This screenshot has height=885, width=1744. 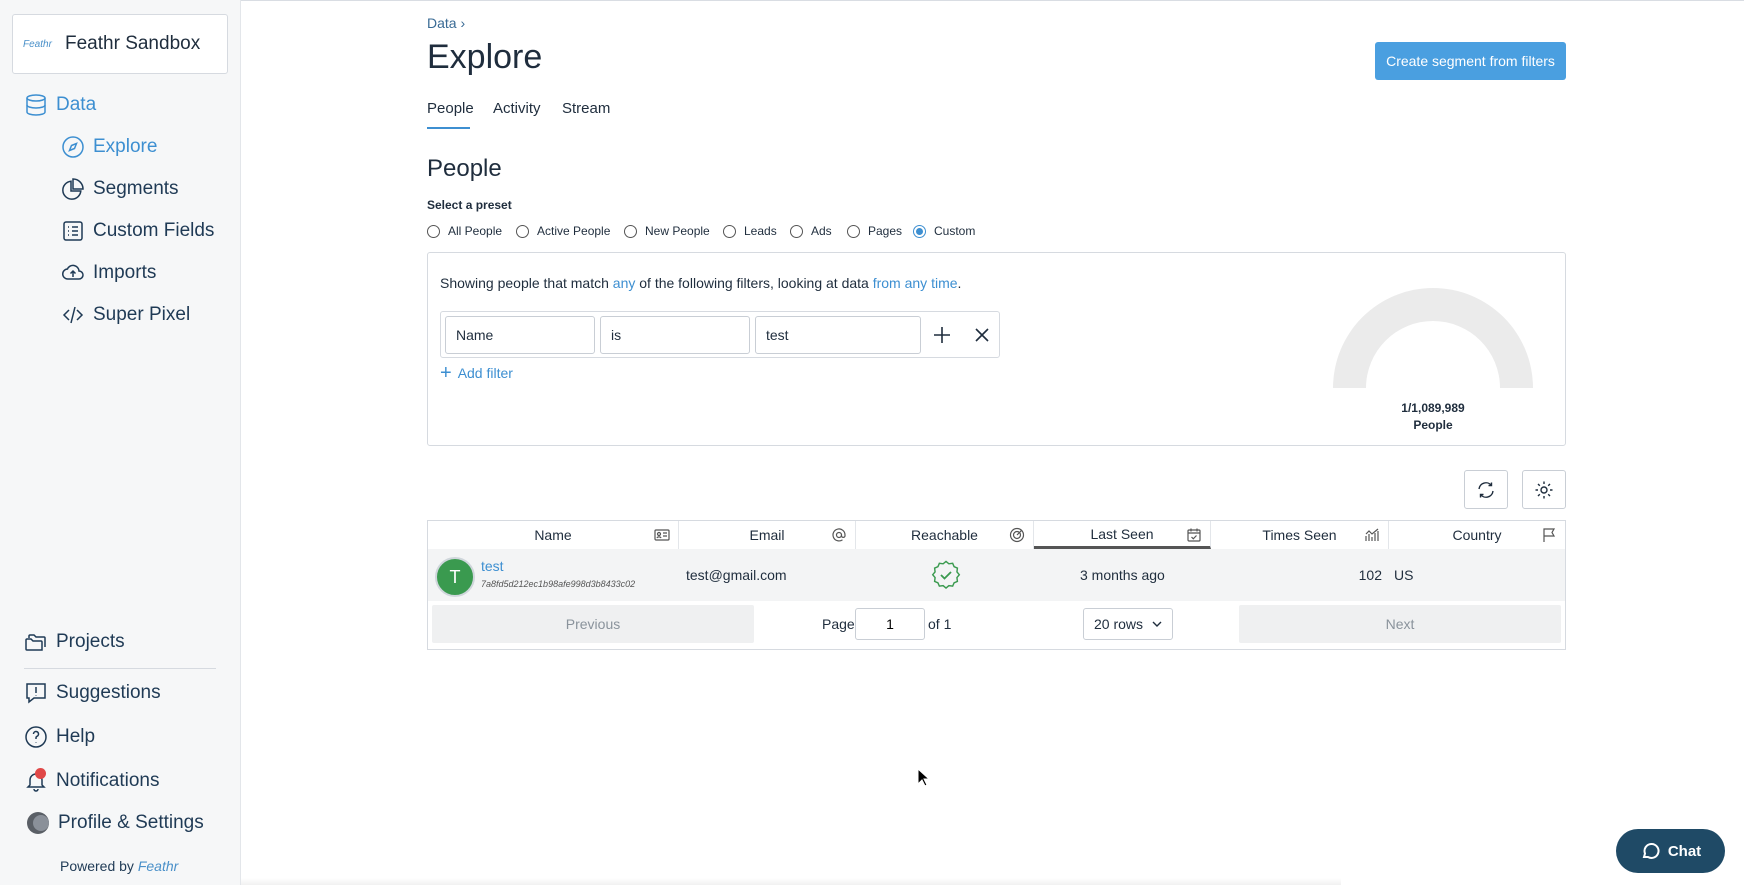 I want to click on preset-new-people: New People, so click(x=667, y=231).